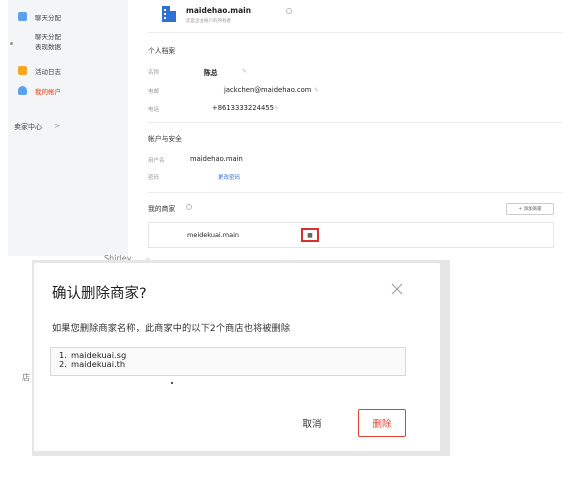  I want to click on email-value: jackchen@maidehao.com, so click(268, 90).